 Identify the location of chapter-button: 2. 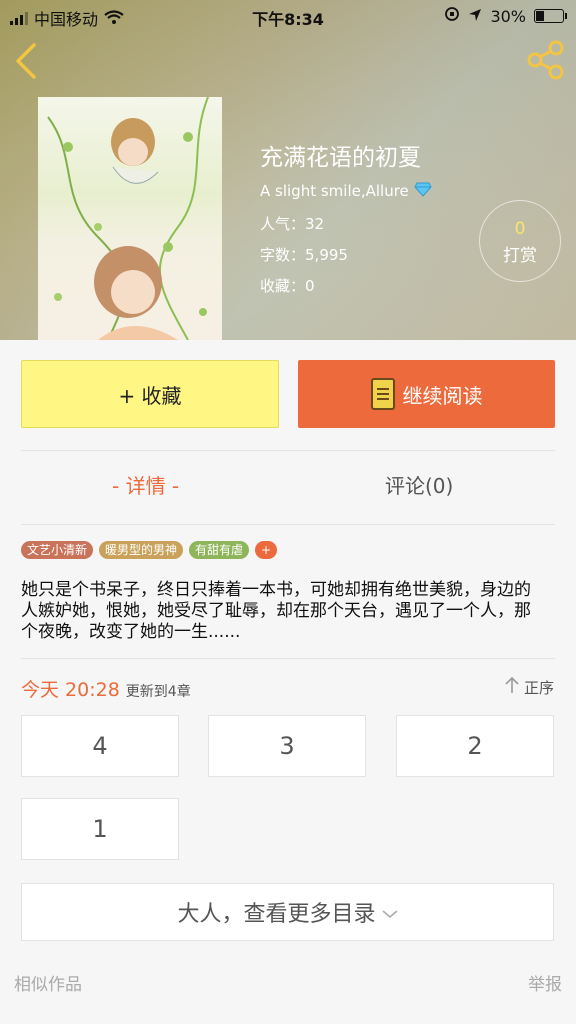
(475, 746).